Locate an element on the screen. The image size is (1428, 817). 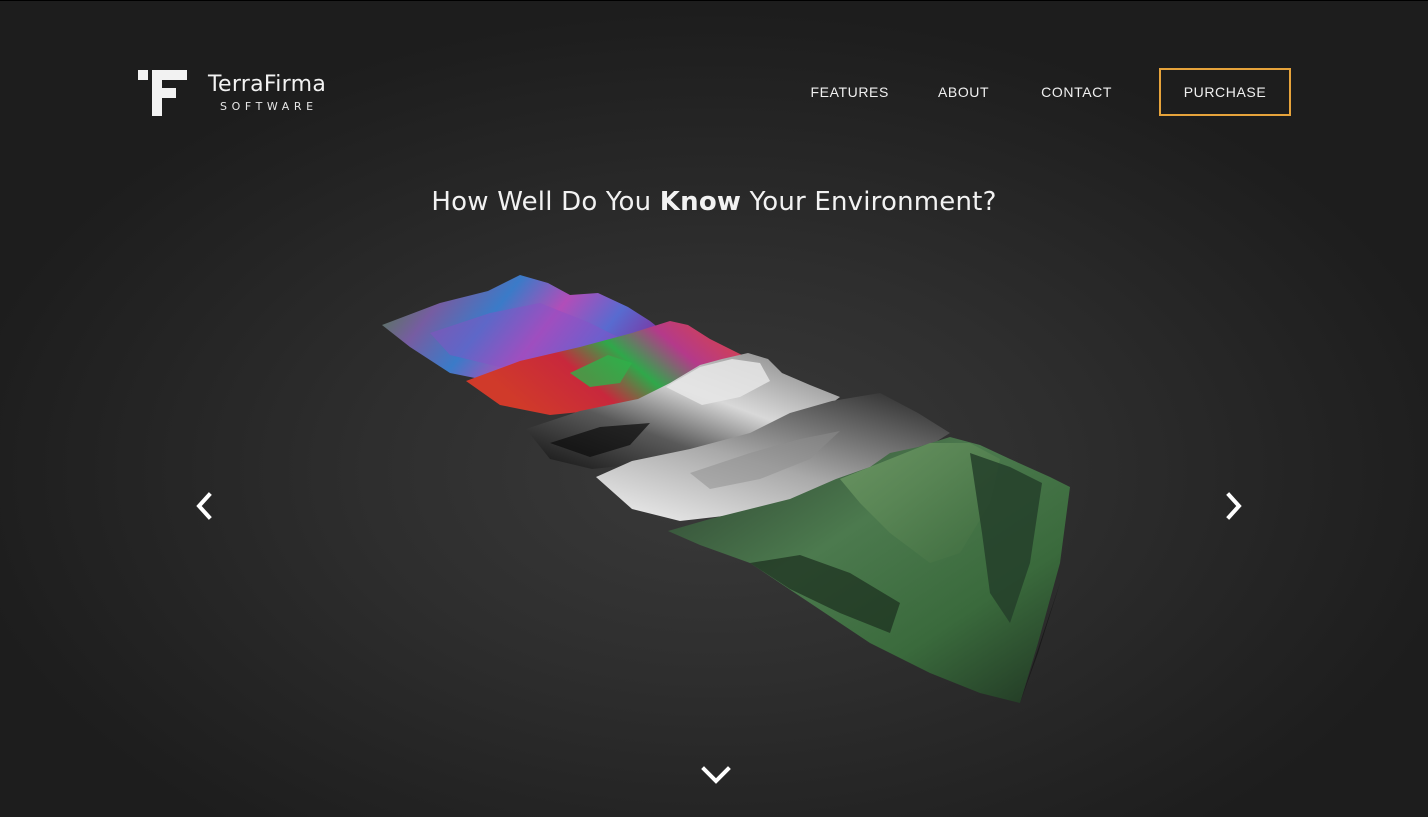
brand-wordmark: TerraFirma SOFTWARE is located at coordinates (267, 93).